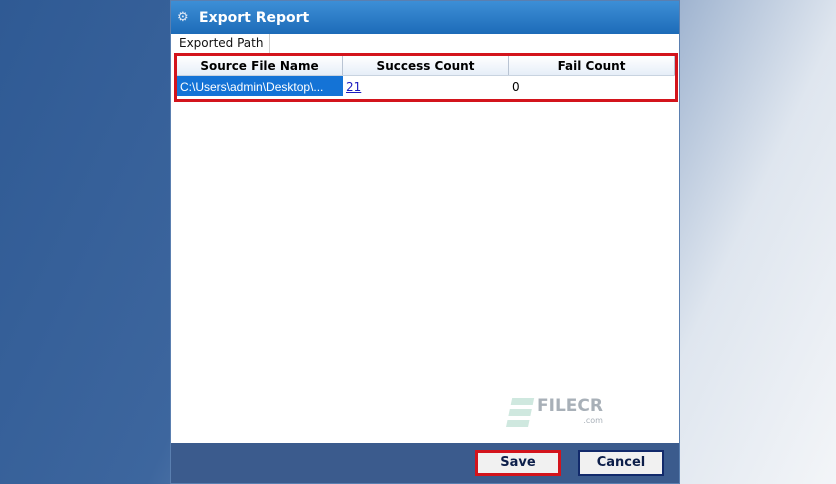 The image size is (836, 484). I want to click on watermark-text: FILECR, so click(570, 406).